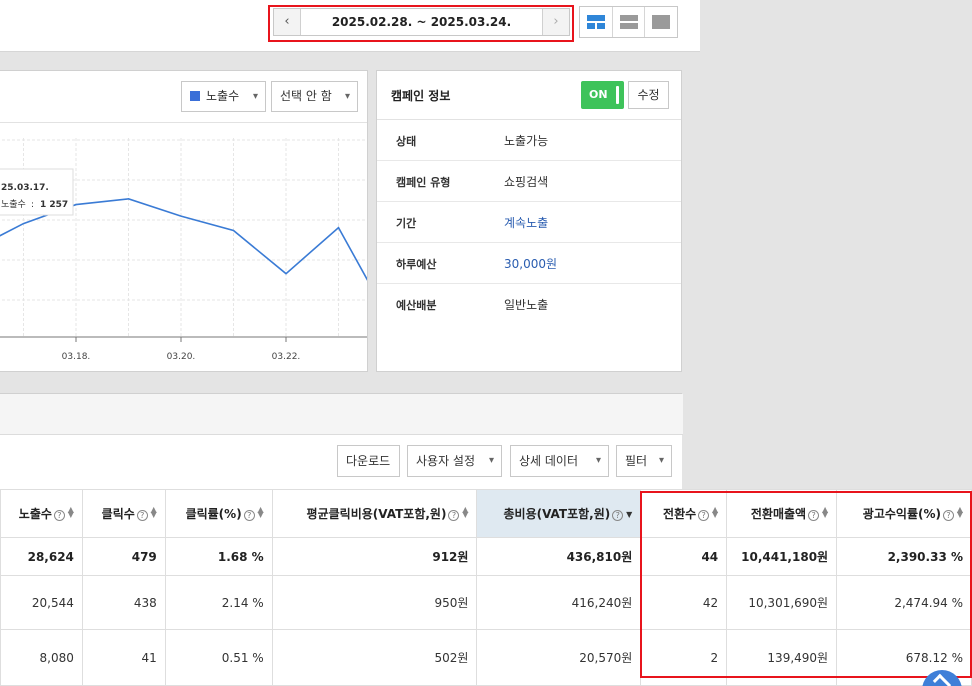  What do you see at coordinates (374, 556) in the screenshot?
I see `table-cell: 912원` at bounding box center [374, 556].